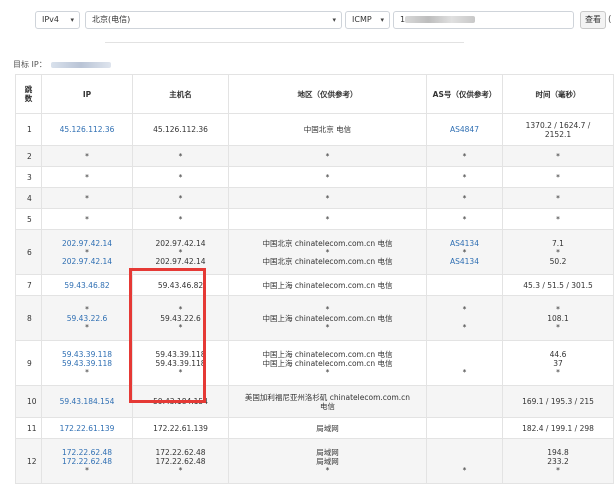  Describe the element at coordinates (28, 198) in the screenshot. I see `hop-cell: 4` at that location.